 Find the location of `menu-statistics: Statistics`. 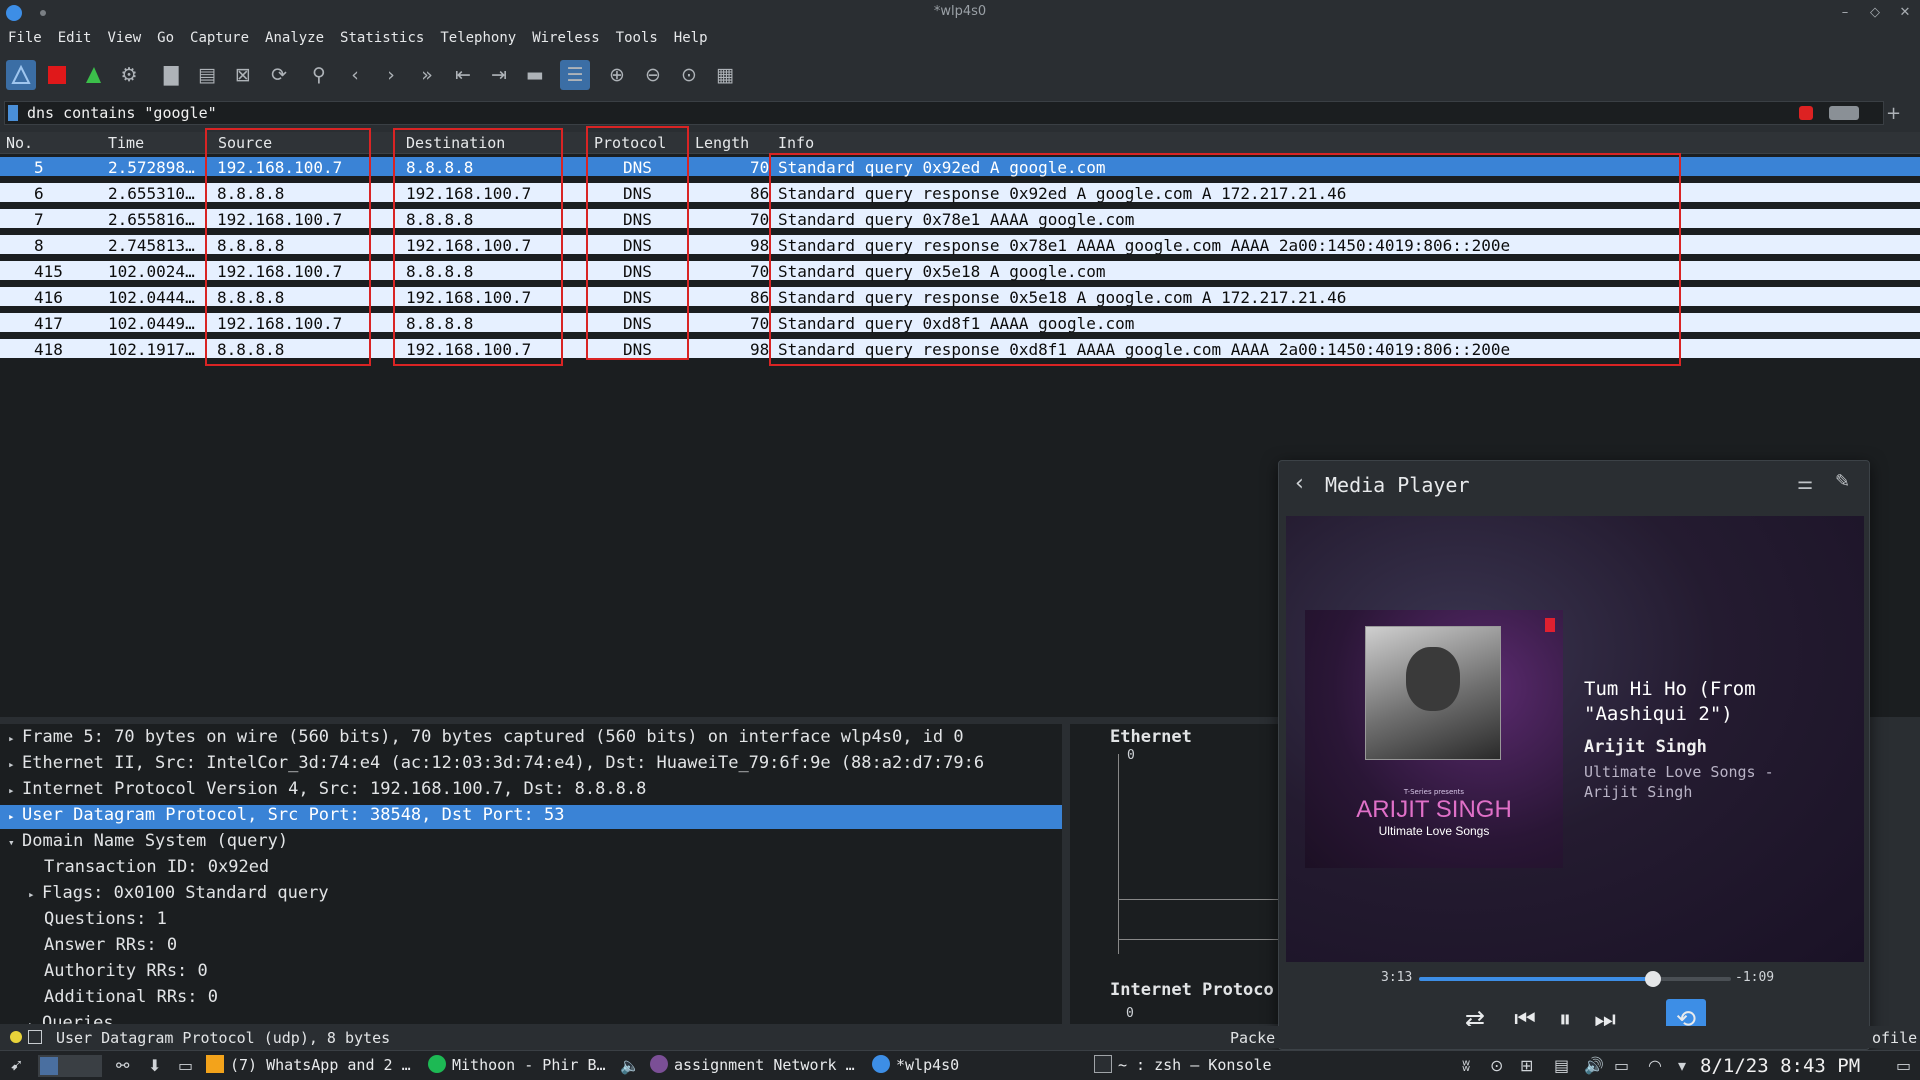

menu-statistics: Statistics is located at coordinates (382, 37).